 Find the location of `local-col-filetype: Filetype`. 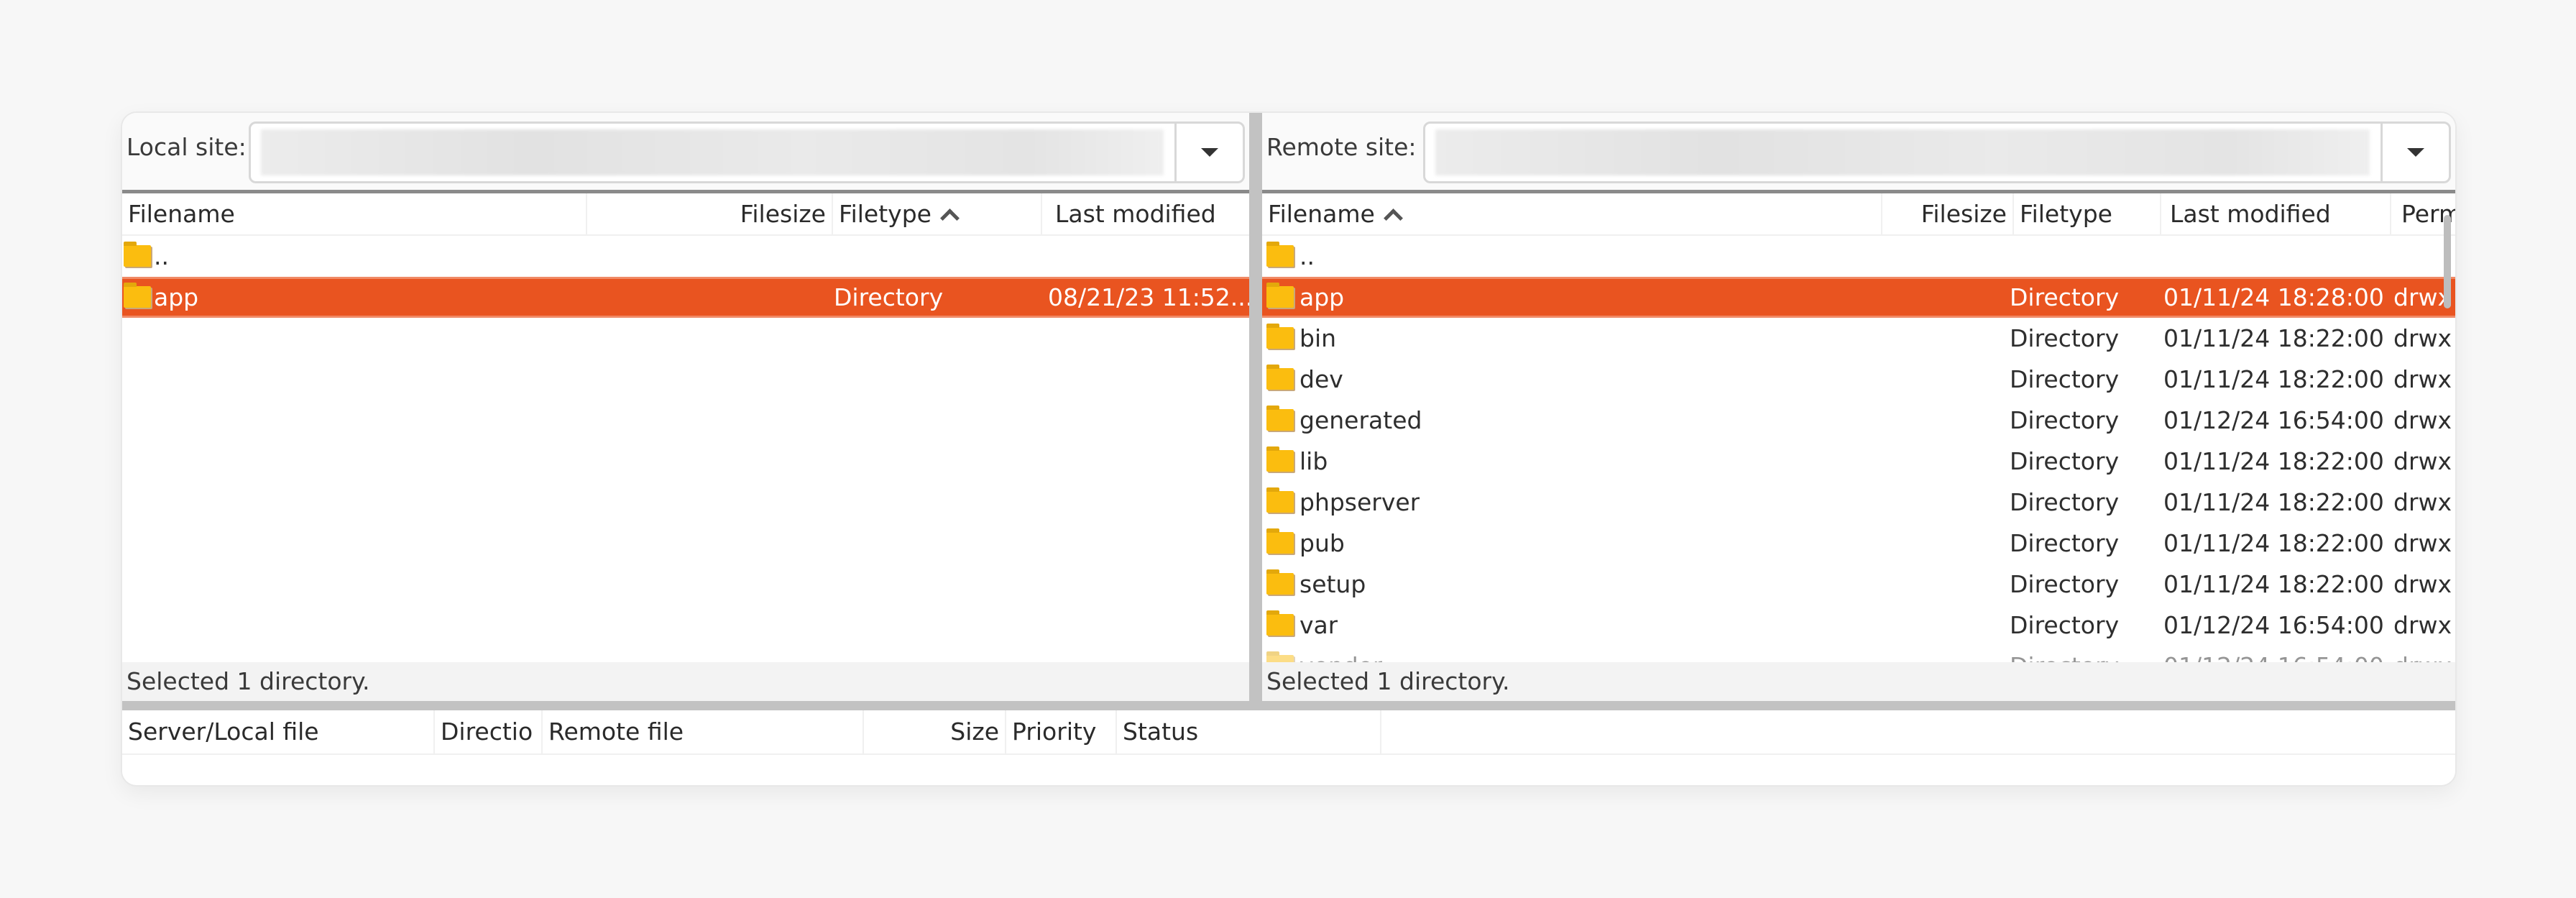

local-col-filetype: Filetype is located at coordinates (937, 213).